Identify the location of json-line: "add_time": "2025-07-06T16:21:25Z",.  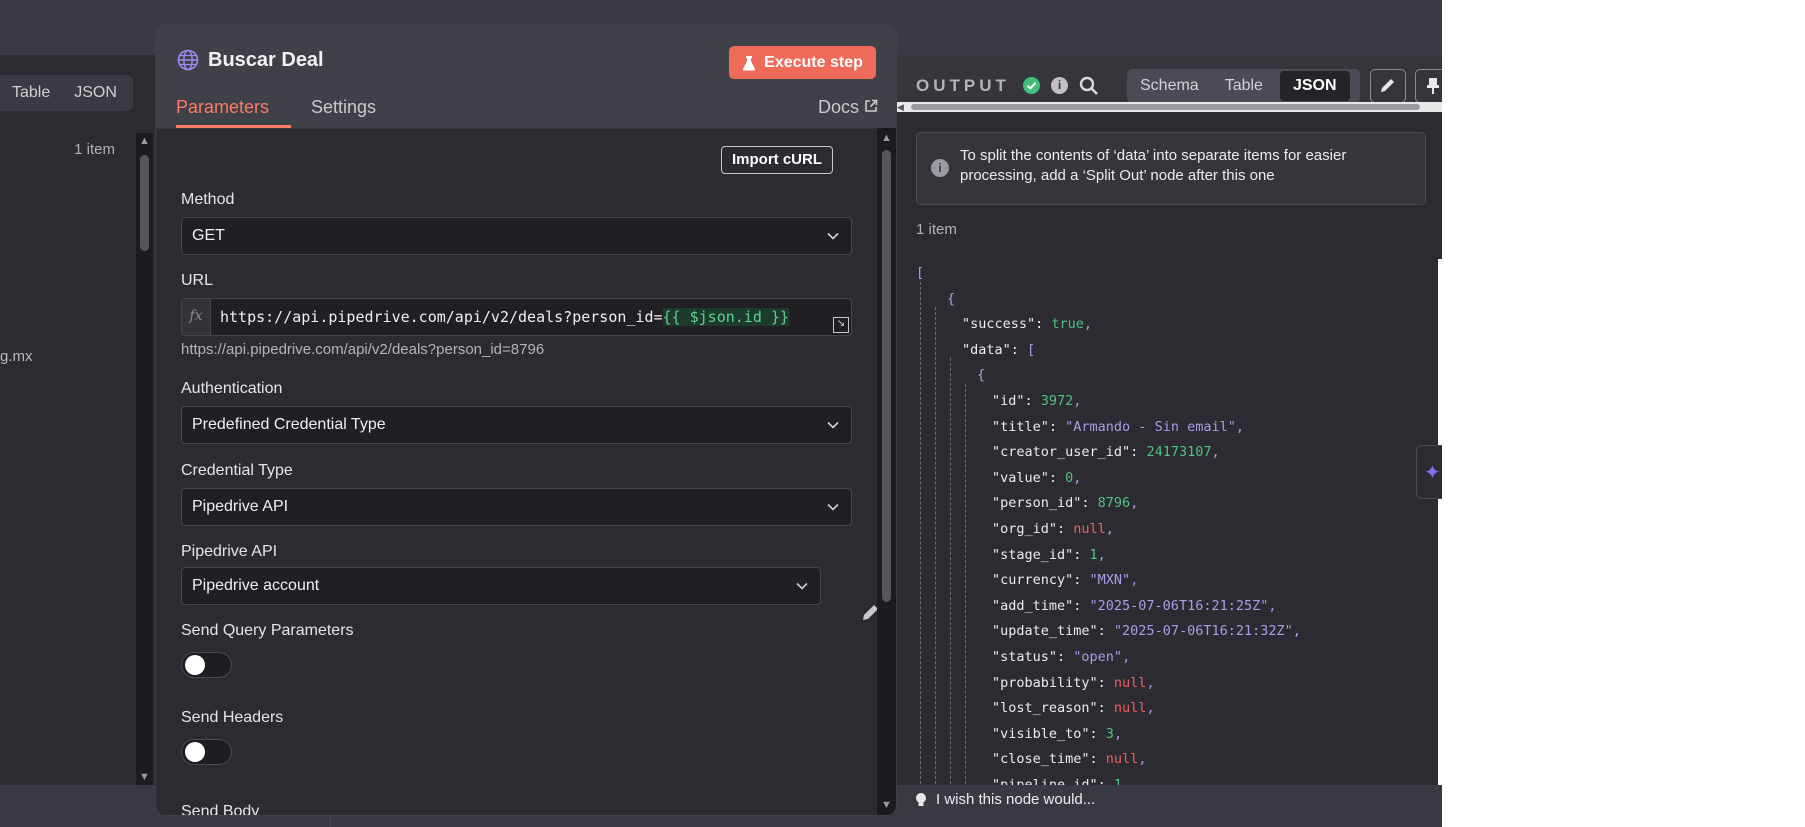
(1134, 606).